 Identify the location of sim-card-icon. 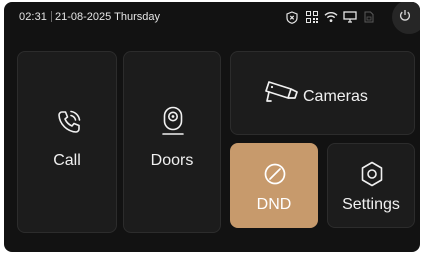
(369, 17).